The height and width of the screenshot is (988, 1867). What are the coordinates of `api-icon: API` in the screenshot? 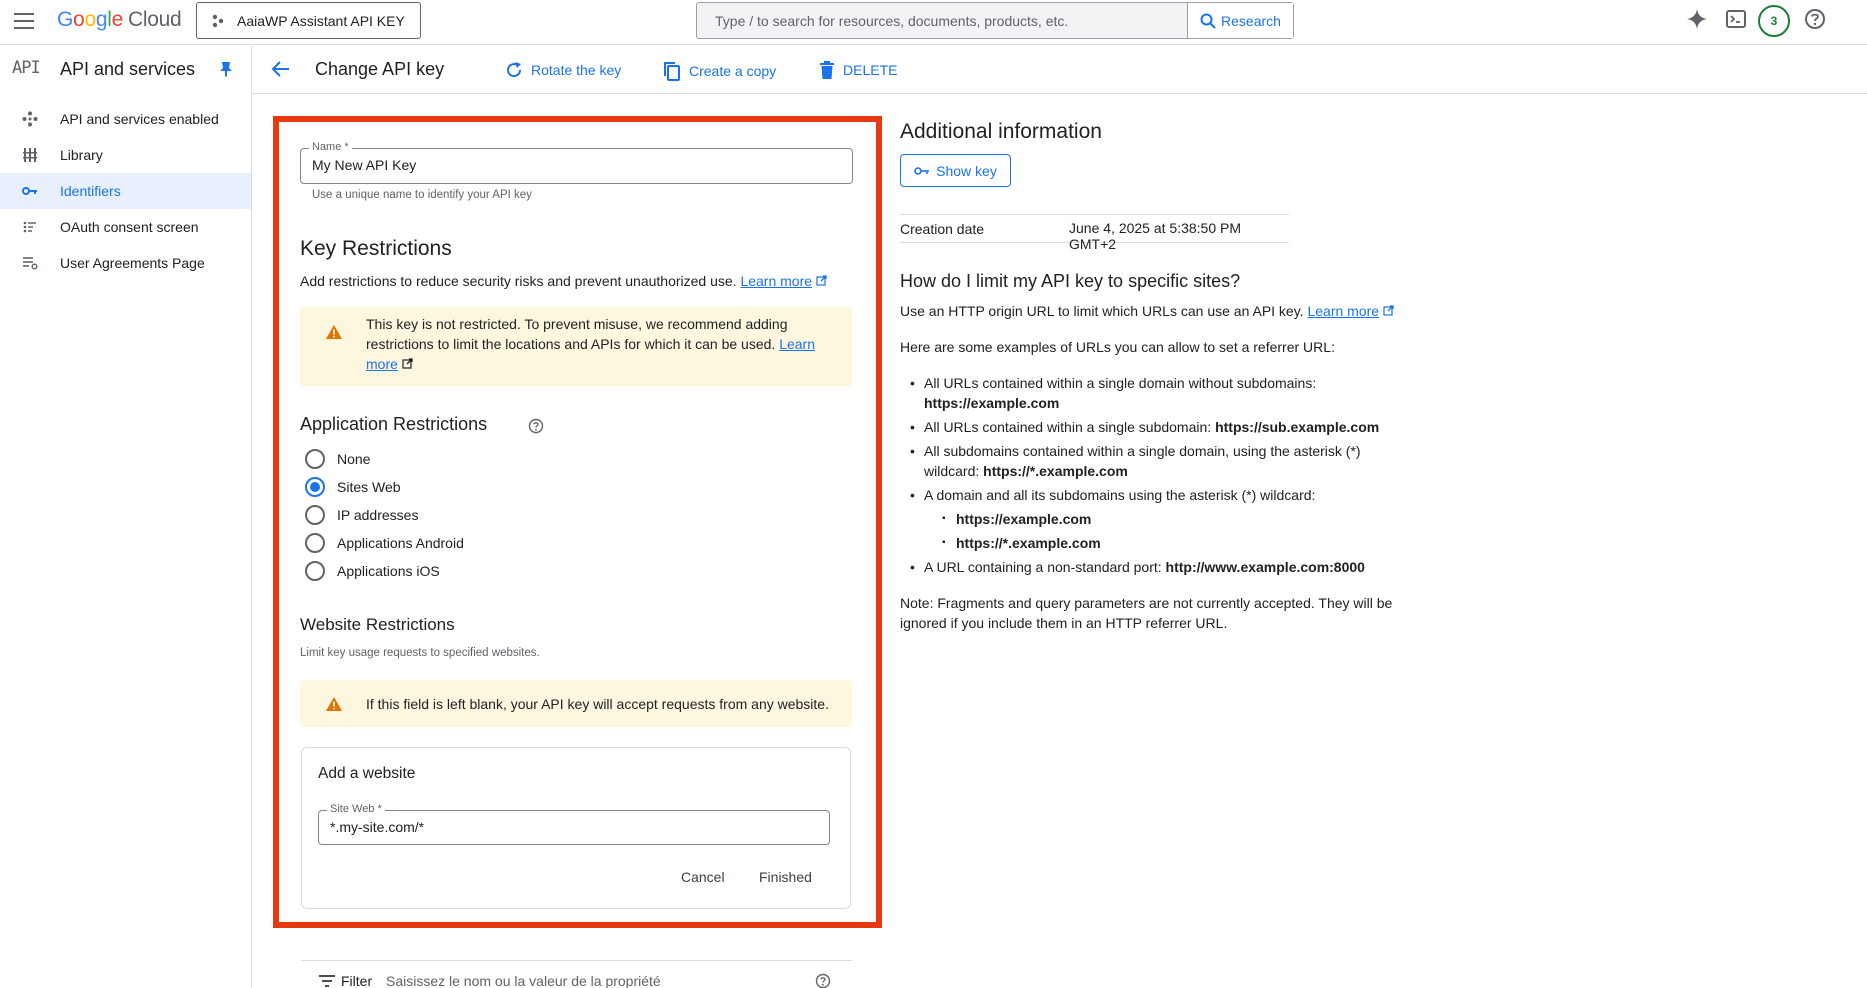 It's located at (26, 68).